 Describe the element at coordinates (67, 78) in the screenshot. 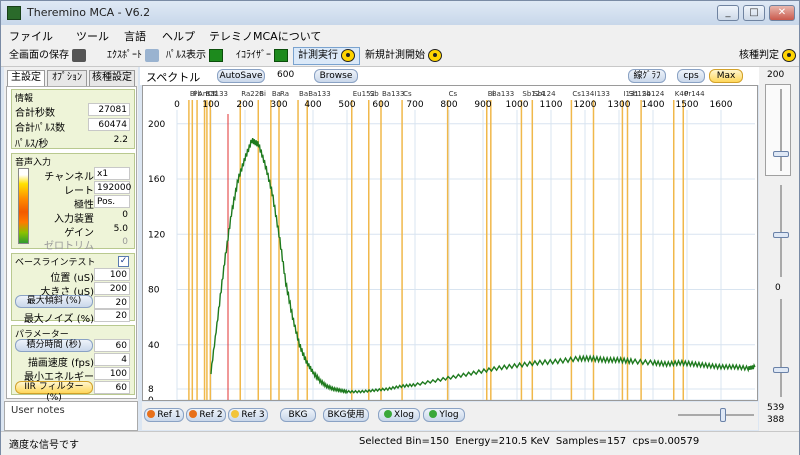

I see `tab-options: ｵﾌﾟｼｮﾝ` at that location.